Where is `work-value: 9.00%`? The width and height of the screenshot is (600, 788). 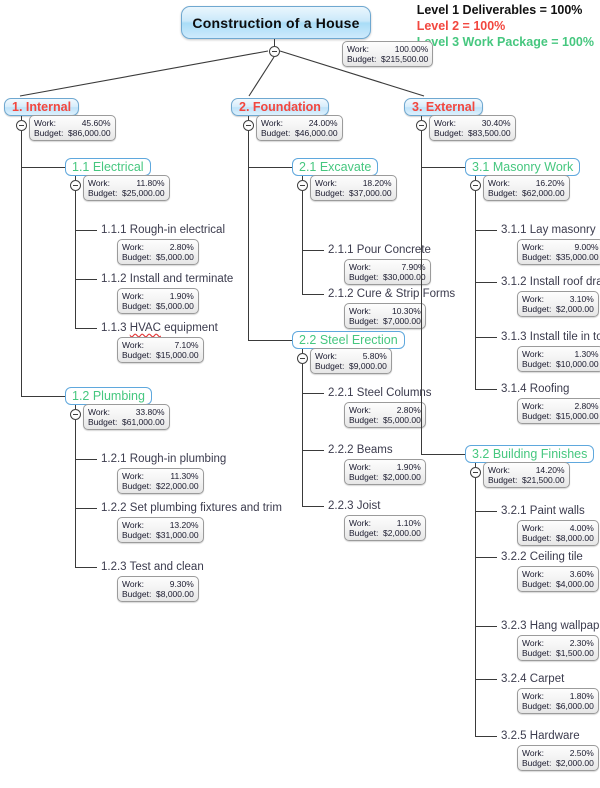
work-value: 9.00% is located at coordinates (586, 247).